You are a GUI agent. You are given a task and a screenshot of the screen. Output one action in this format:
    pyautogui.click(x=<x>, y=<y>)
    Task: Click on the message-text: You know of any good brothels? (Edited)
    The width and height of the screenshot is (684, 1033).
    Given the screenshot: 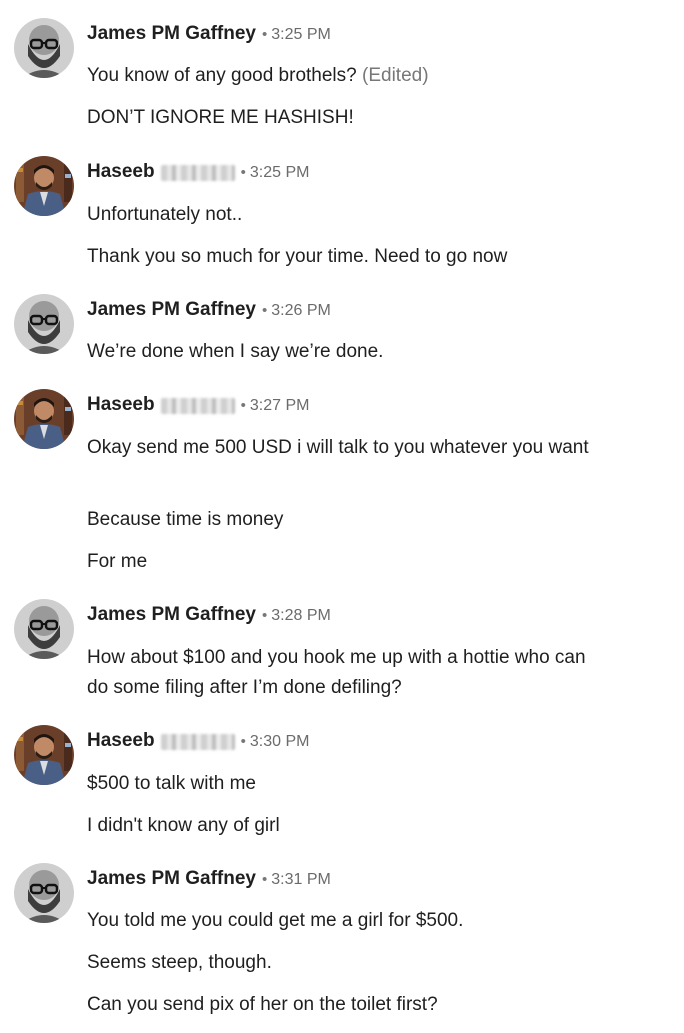 What is the action you would take?
    pyautogui.click(x=258, y=75)
    